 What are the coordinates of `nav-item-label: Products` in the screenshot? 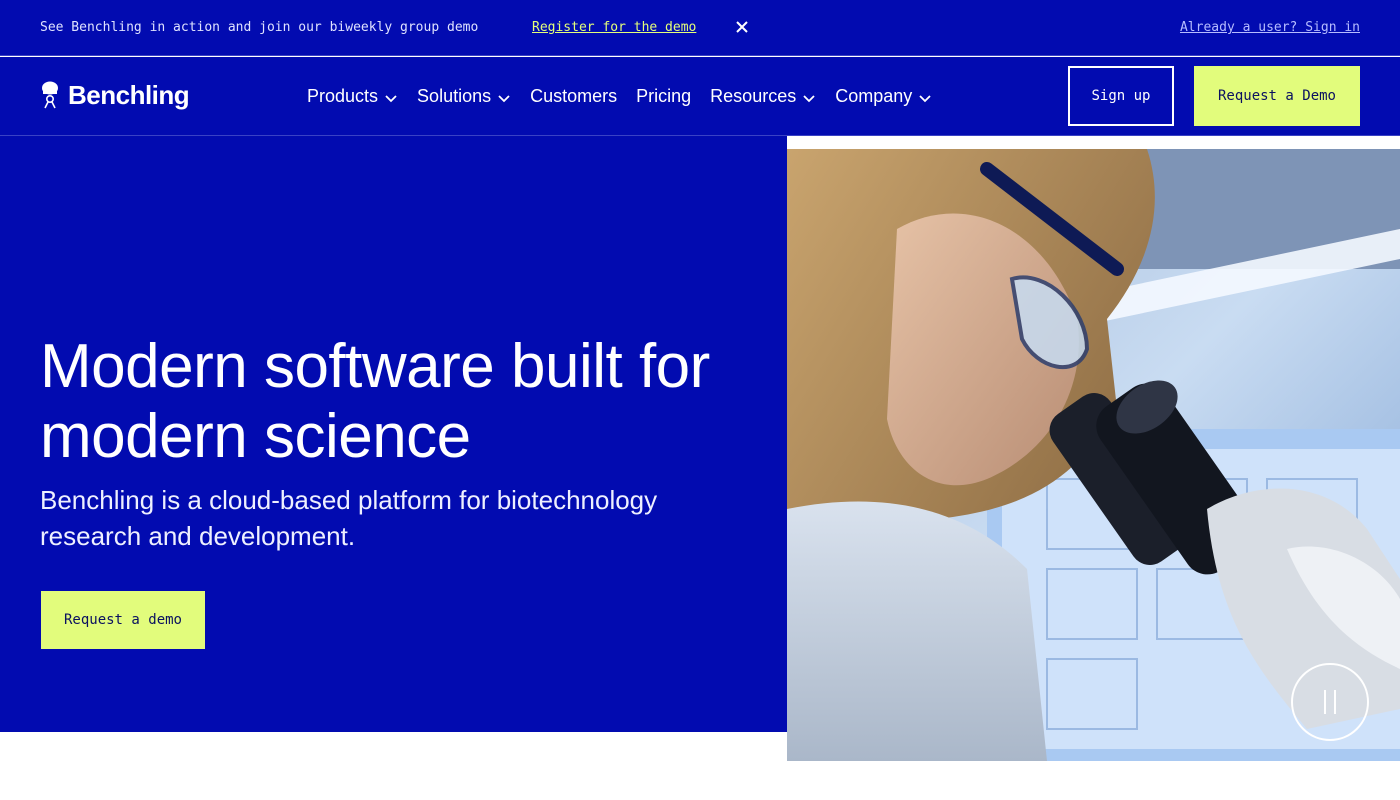 It's located at (343, 96).